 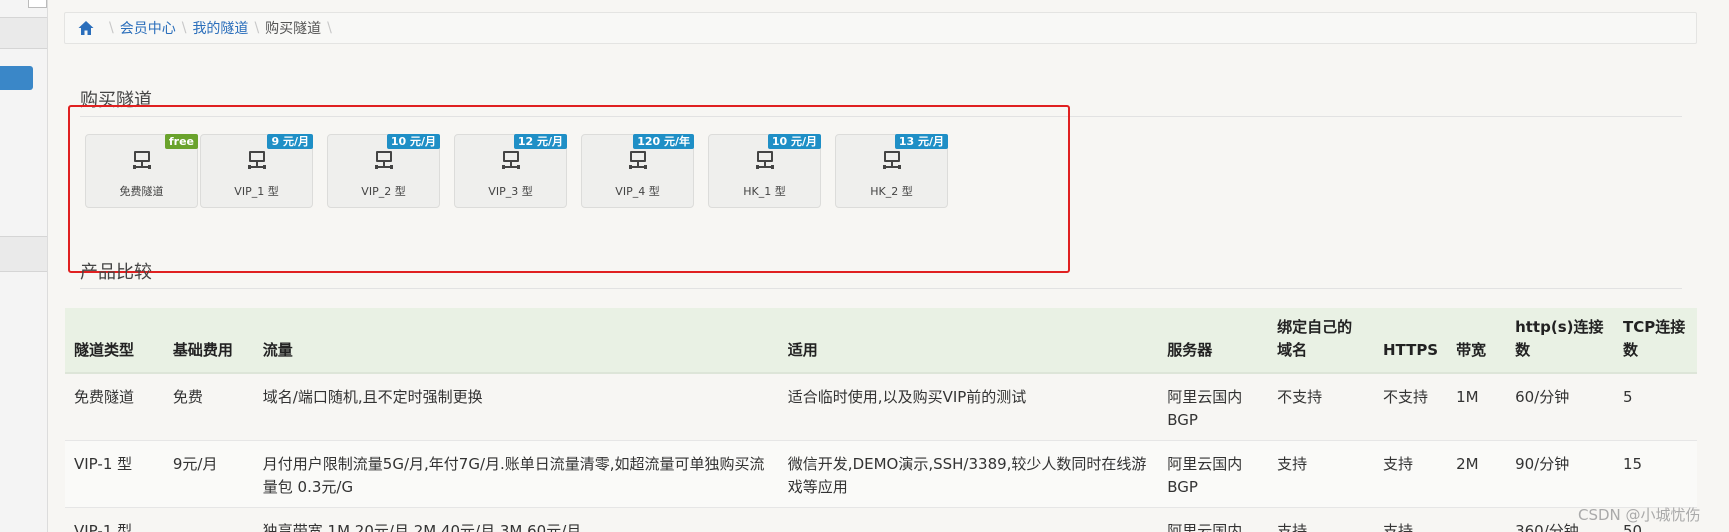 What do you see at coordinates (208, 407) in the screenshot?
I see `table-cell: 免费` at bounding box center [208, 407].